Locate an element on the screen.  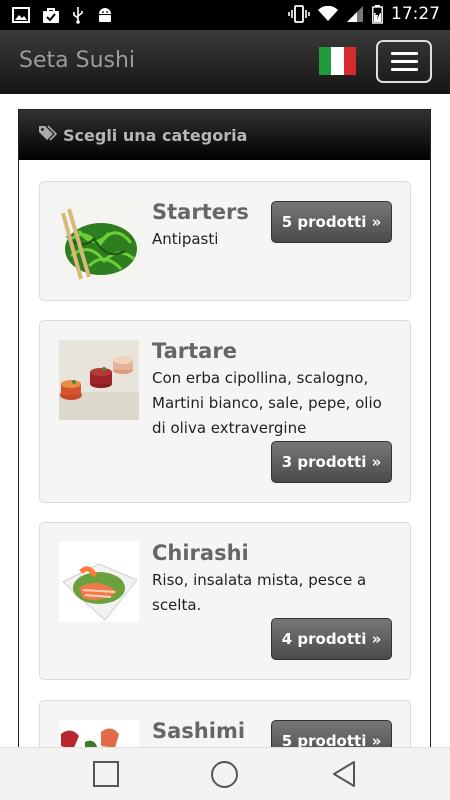
back-button is located at coordinates (344, 776).